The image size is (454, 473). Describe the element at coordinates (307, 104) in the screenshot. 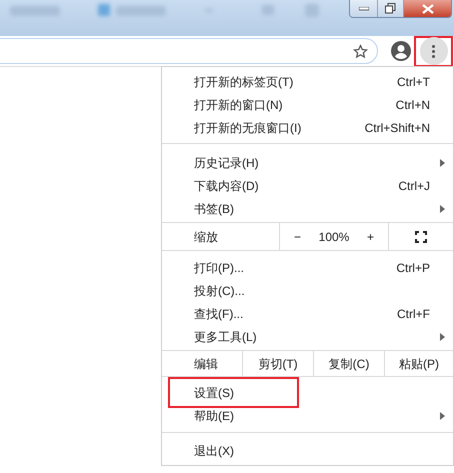

I see `menu-item: 打开新的窗口(N) Ctrl+N` at that location.